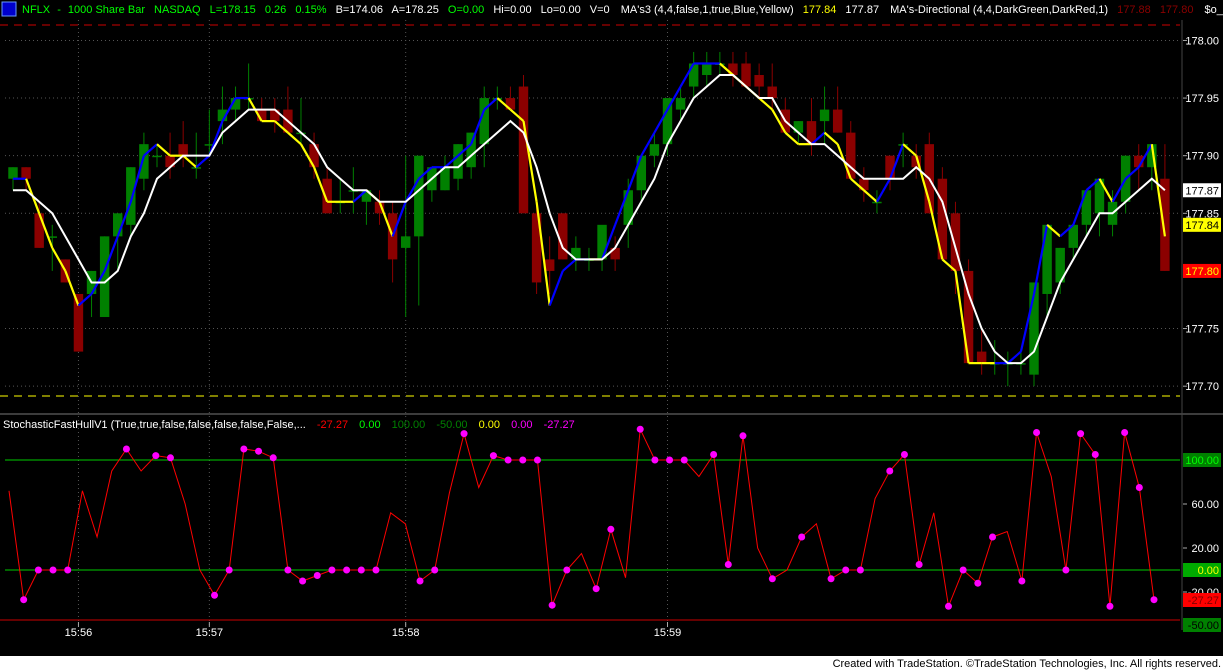 The width and height of the screenshot is (1223, 672). I want to click on header-dash: -, so click(59, 10).